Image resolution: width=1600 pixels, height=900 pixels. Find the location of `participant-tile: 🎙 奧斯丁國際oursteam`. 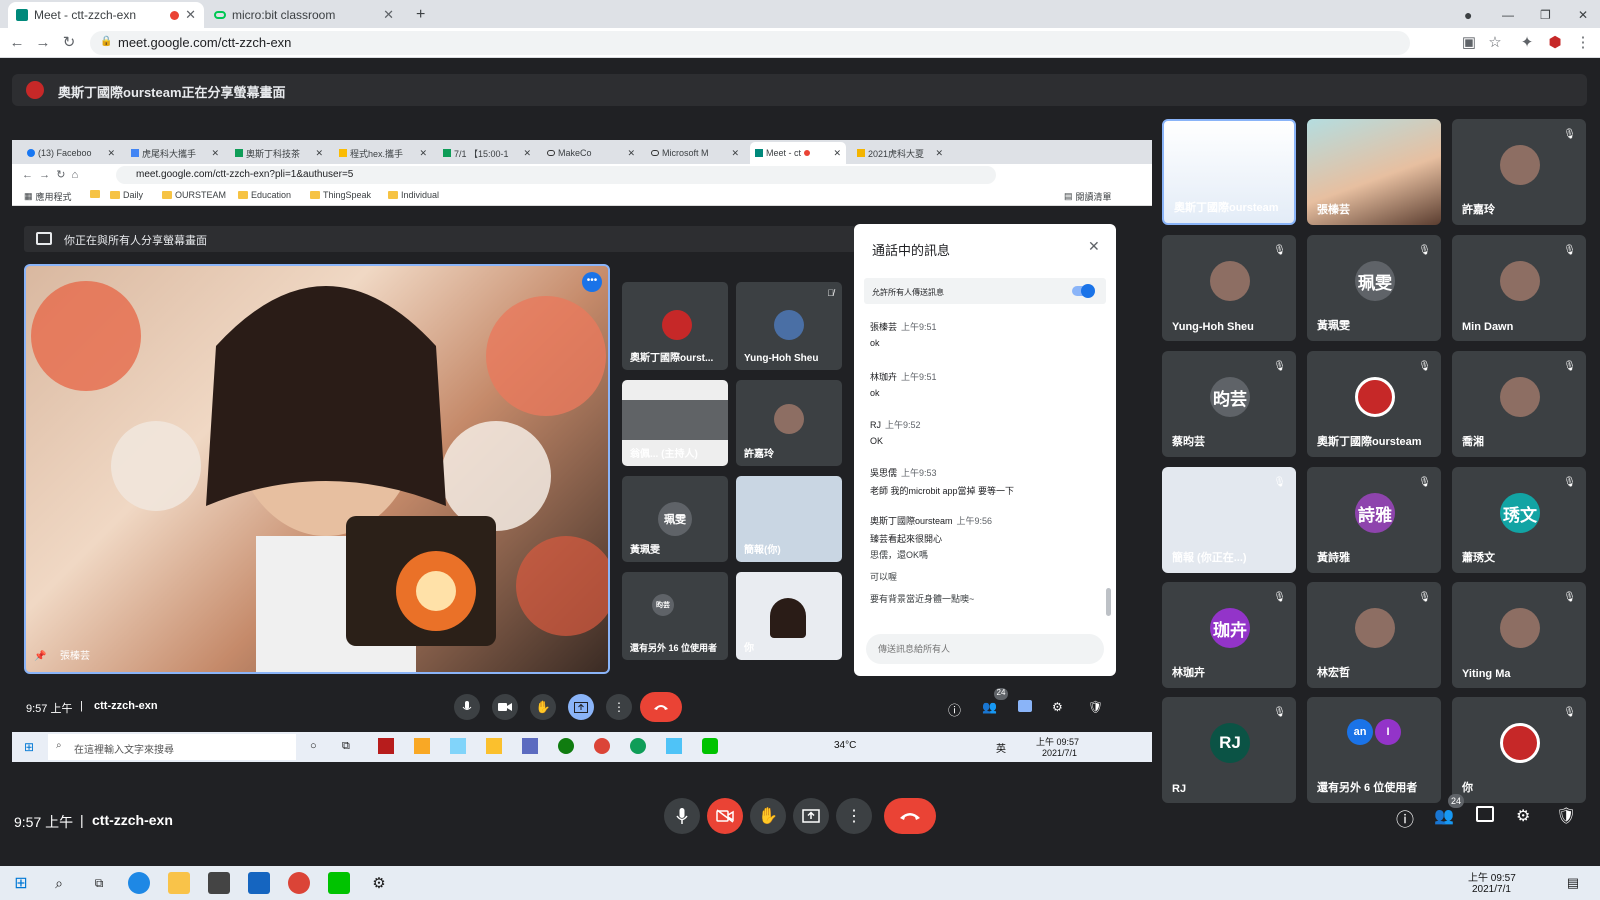

participant-tile: 🎙 奧斯丁國際oursteam is located at coordinates (1374, 404).